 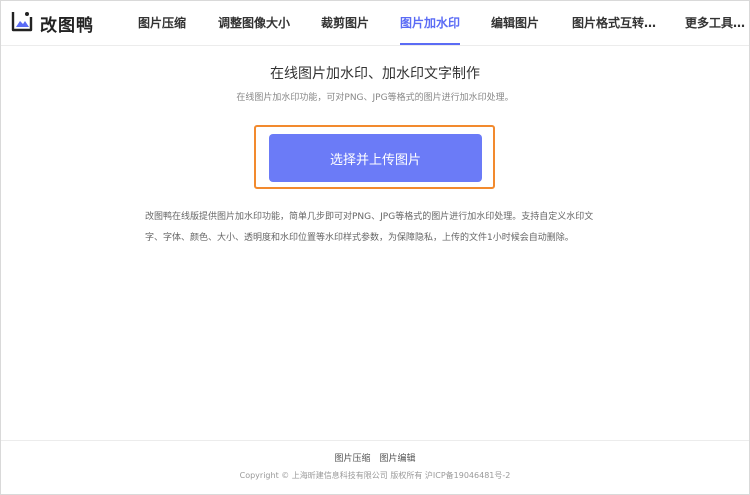 I want to click on upload-highlight-box: 选择并上传图片, so click(x=374, y=157).